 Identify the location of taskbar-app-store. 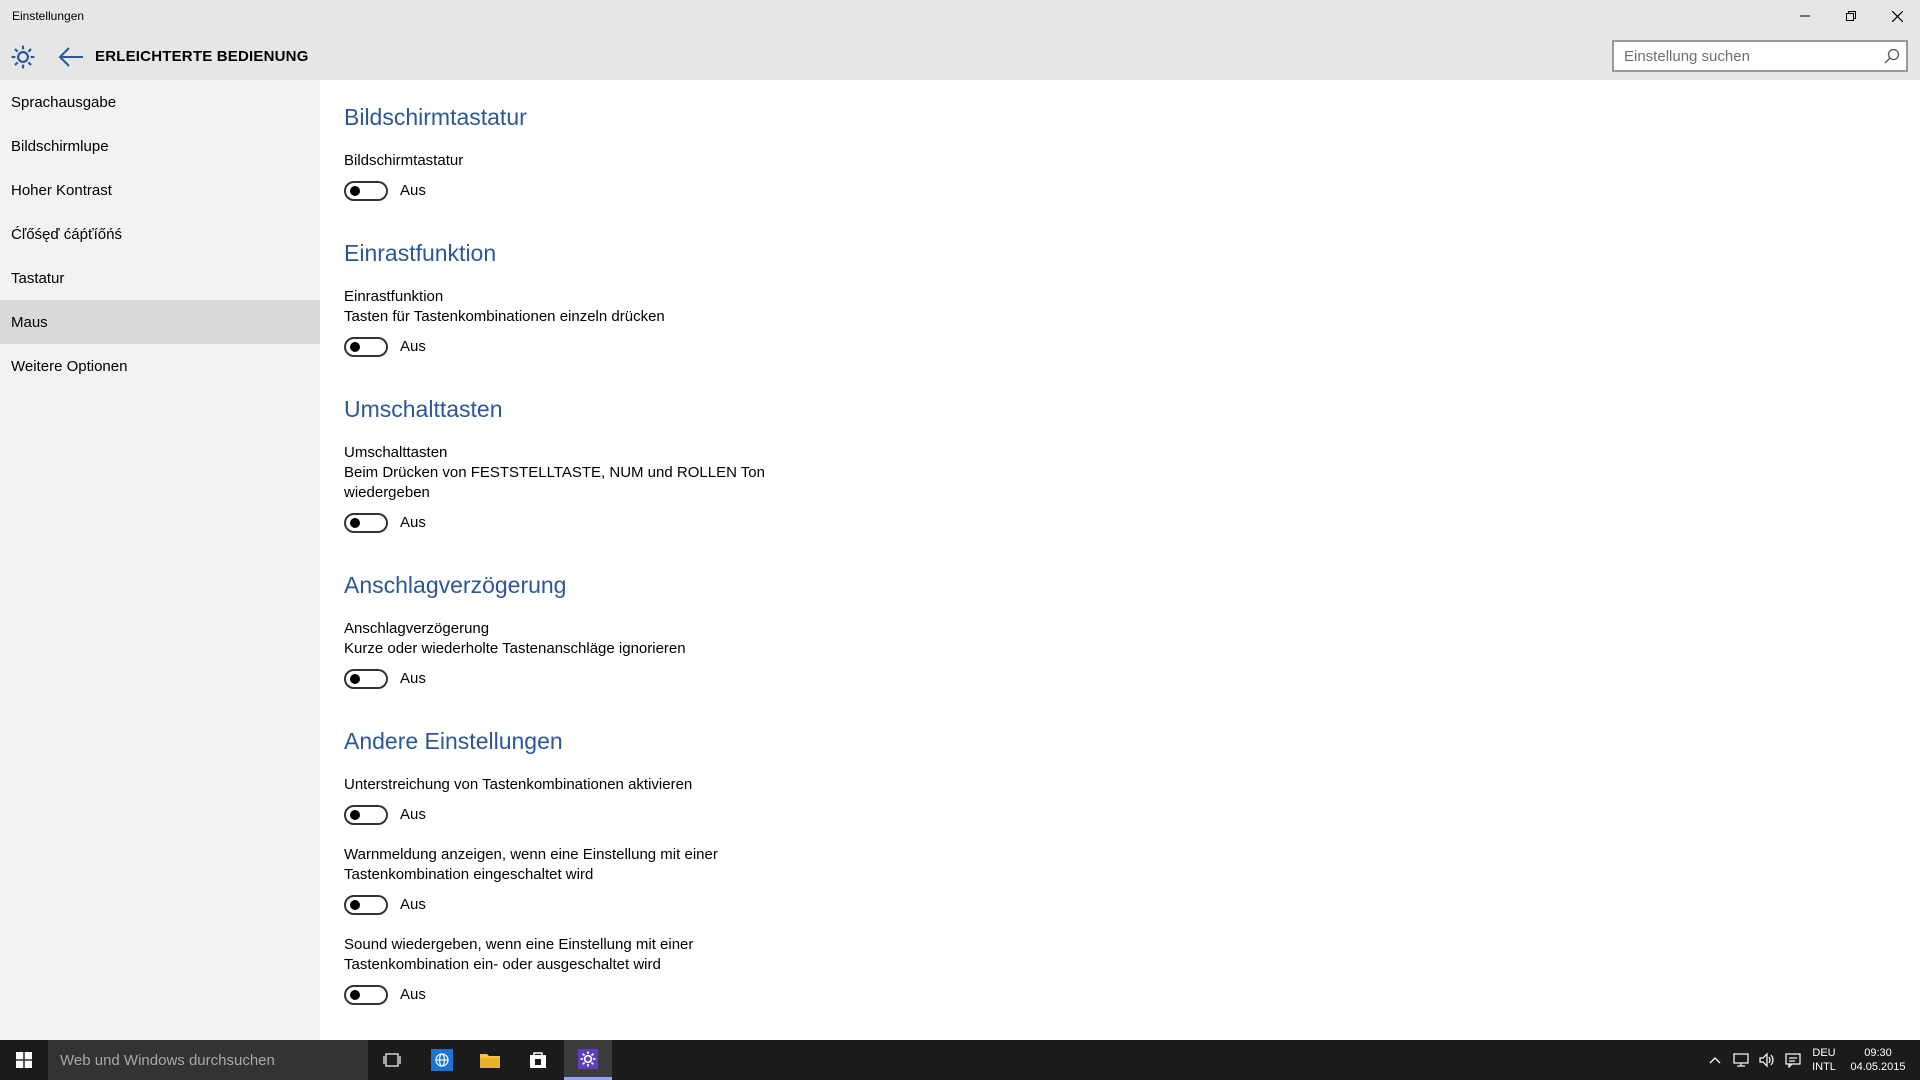
(538, 1060).